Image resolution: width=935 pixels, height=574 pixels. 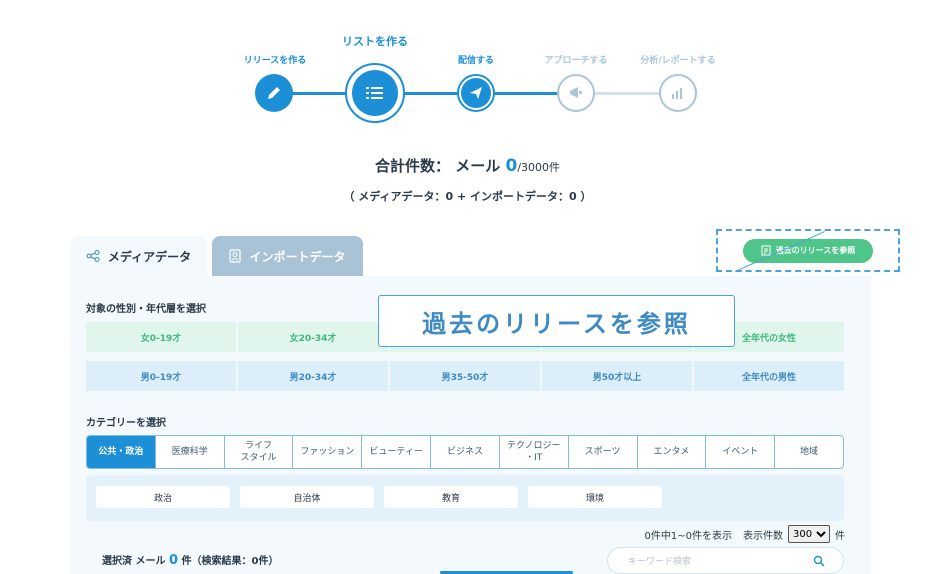 What do you see at coordinates (595, 497) in the screenshot?
I see `subcategory-environment: 環境` at bounding box center [595, 497].